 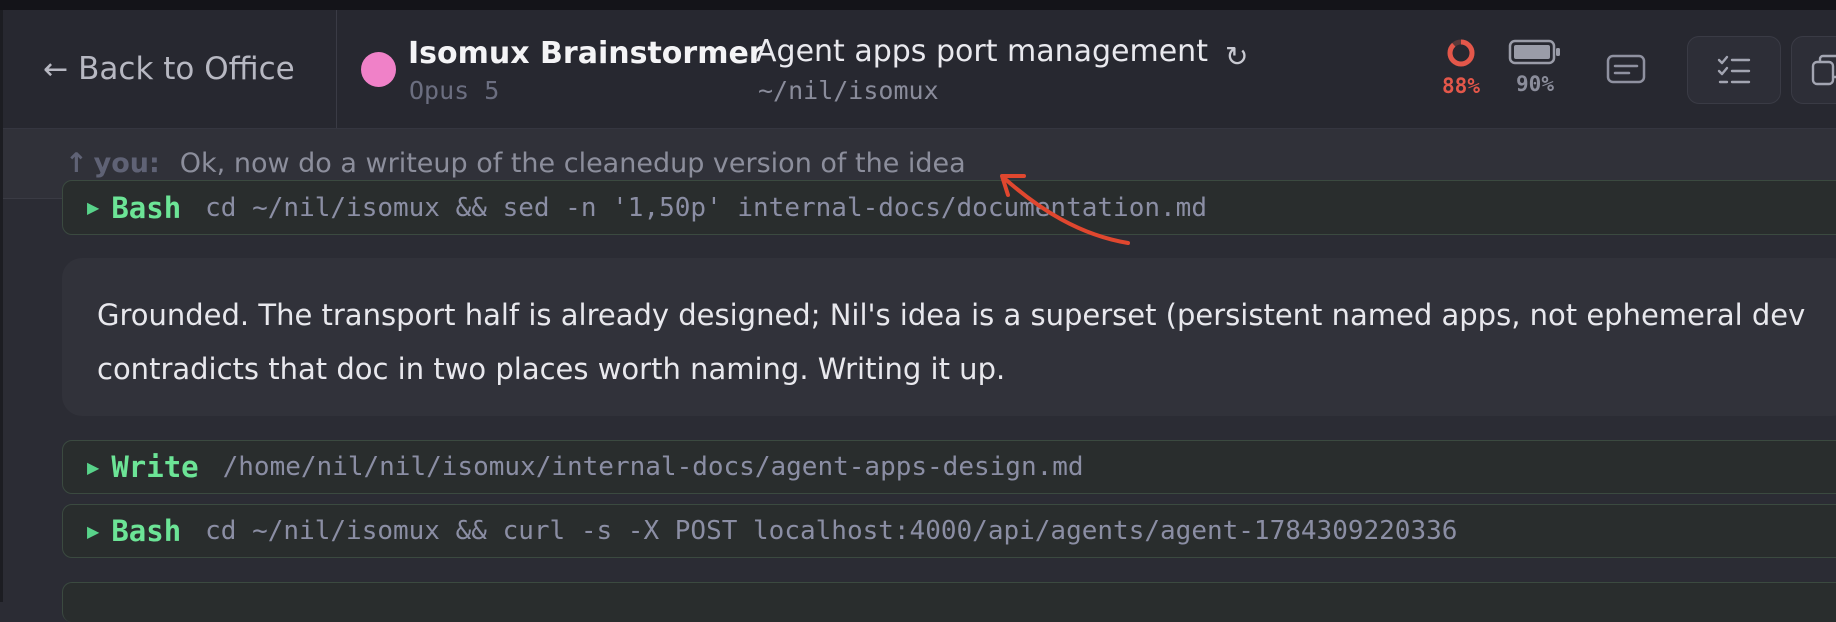 I want to click on copy-icon, so click(x=1823, y=70).